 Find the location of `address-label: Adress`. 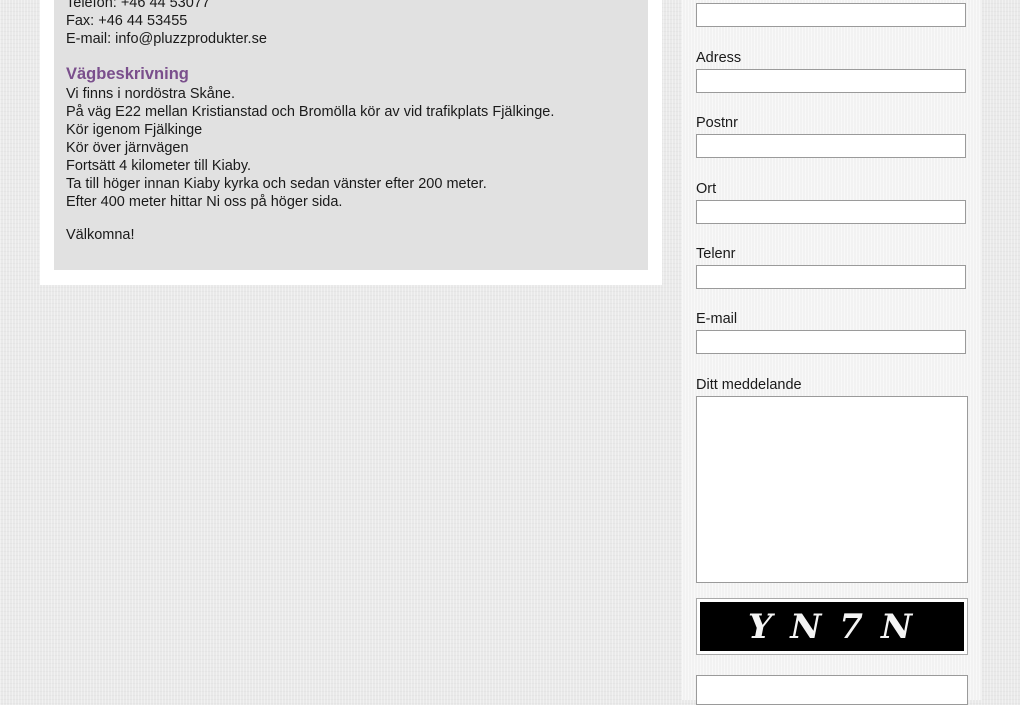

address-label: Adress is located at coordinates (719, 58).